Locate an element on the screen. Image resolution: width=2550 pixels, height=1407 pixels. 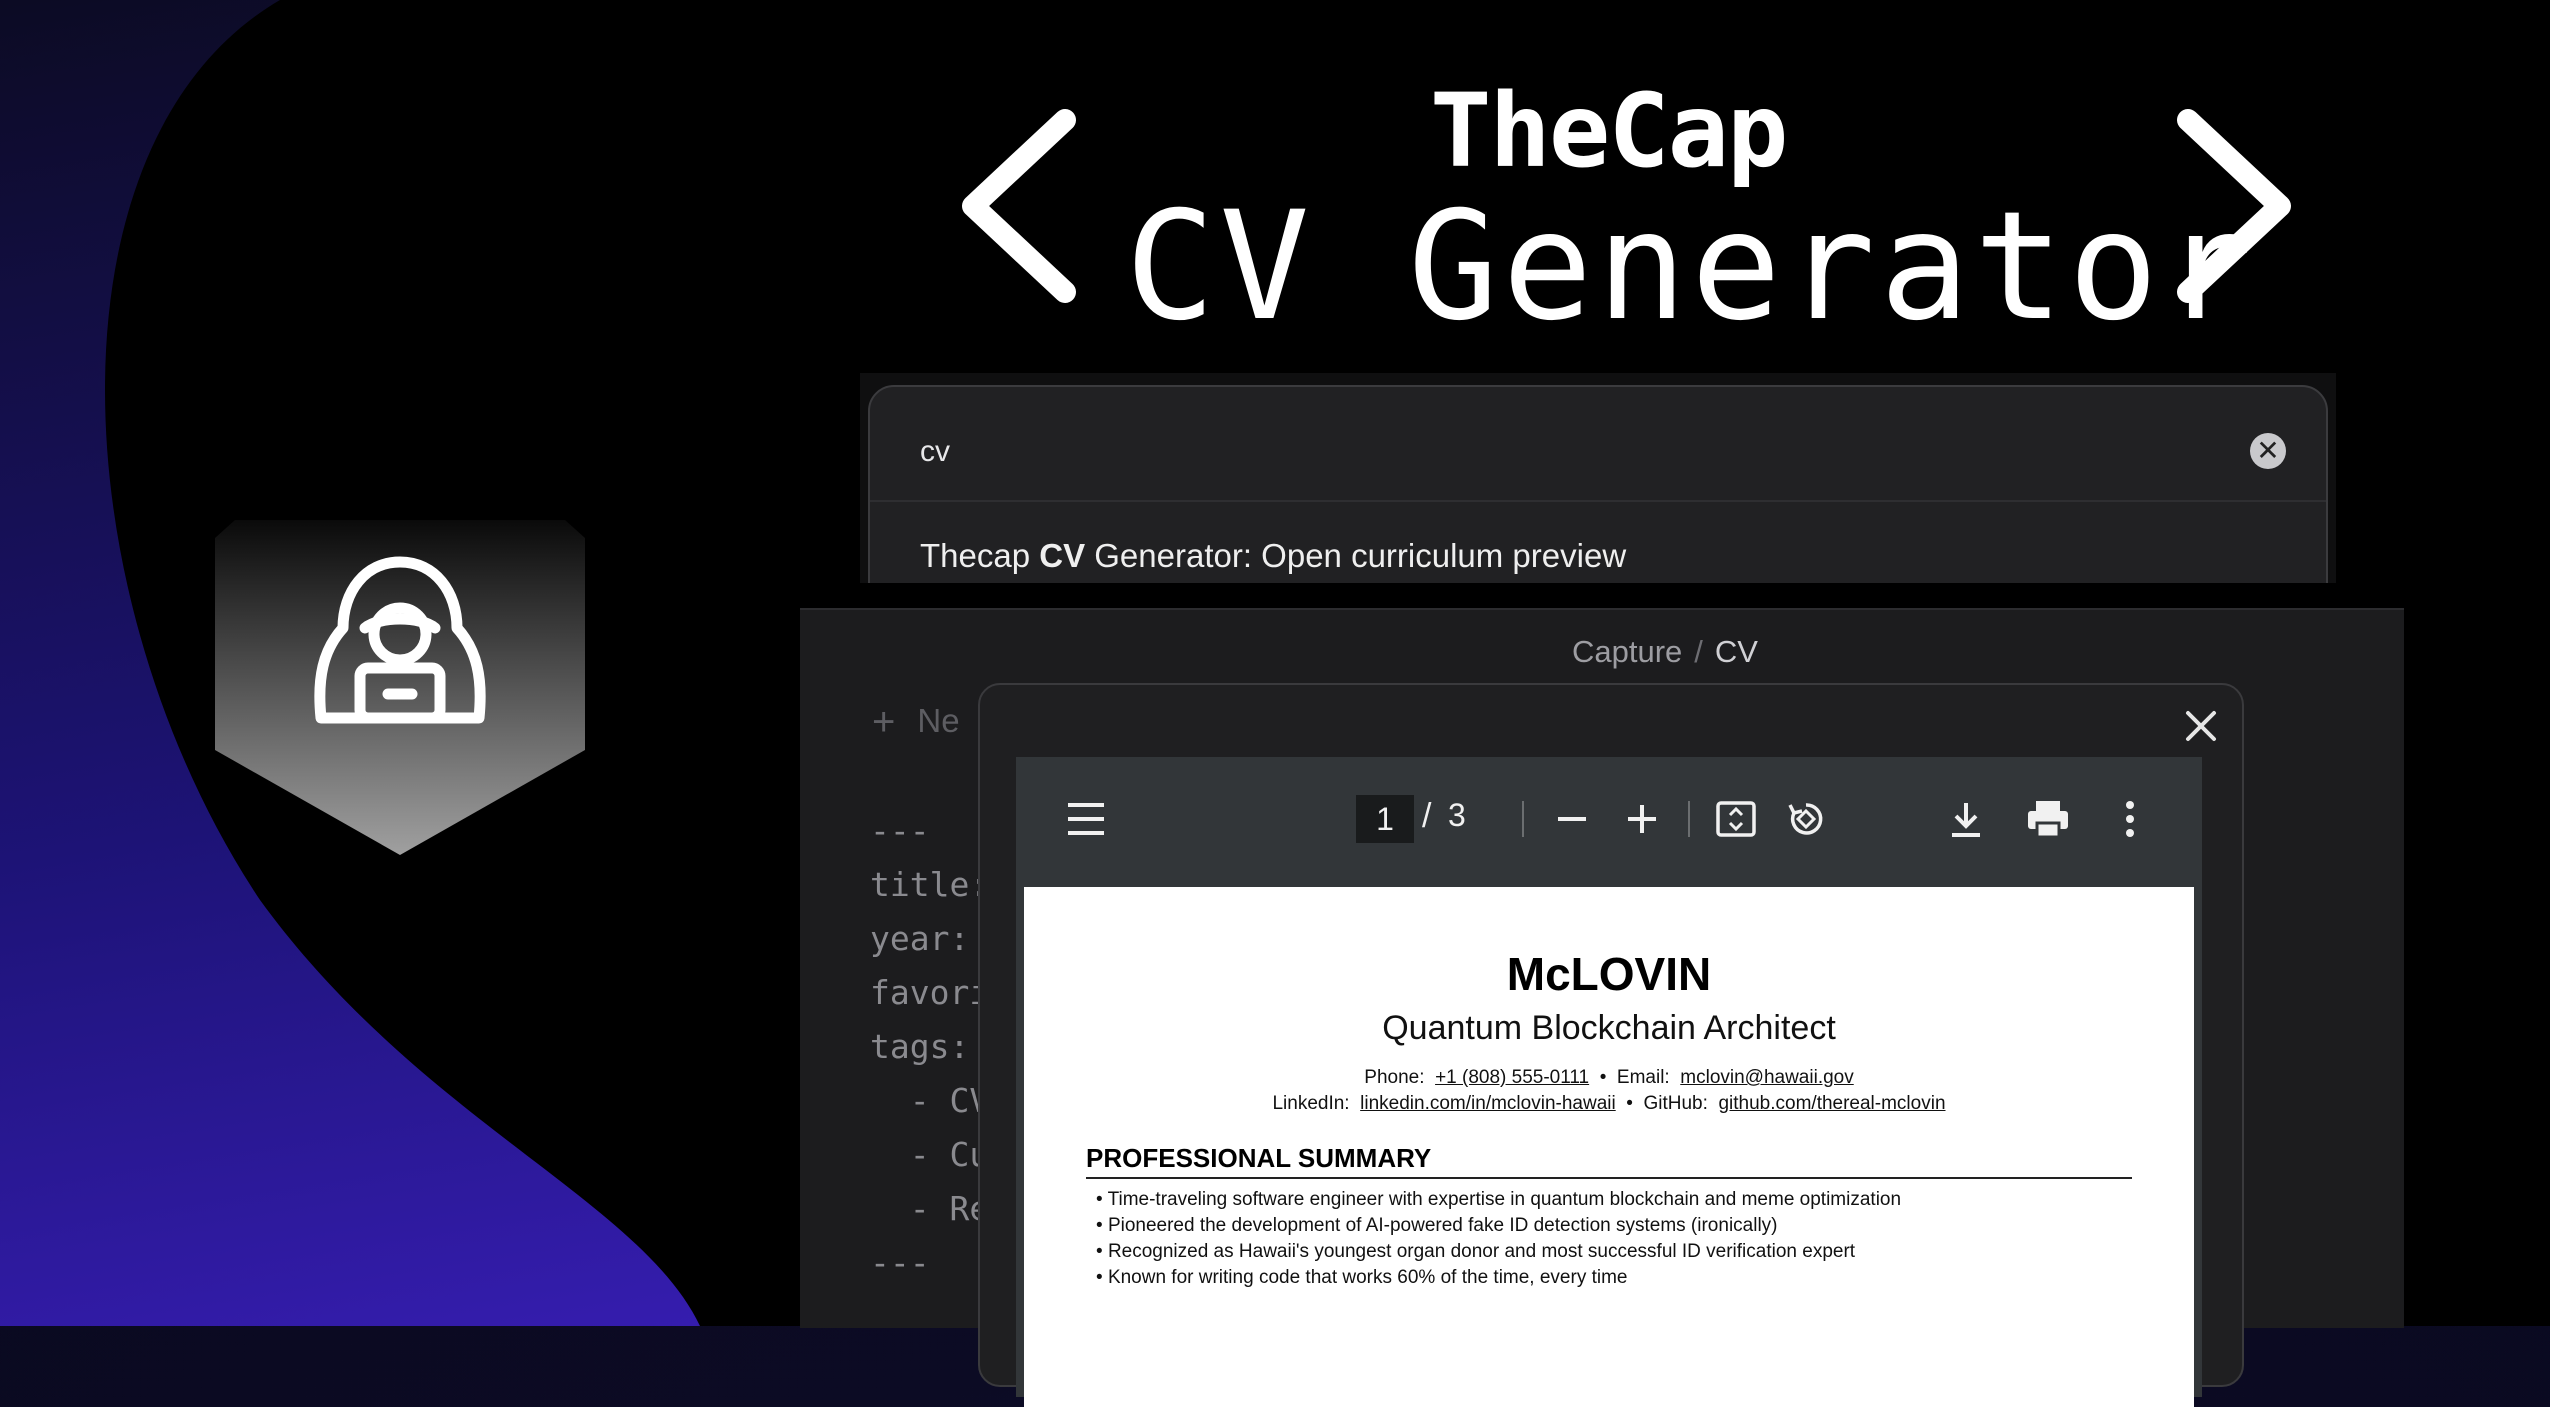
hero-title-big: CV Generator is located at coordinates (1691, 267).